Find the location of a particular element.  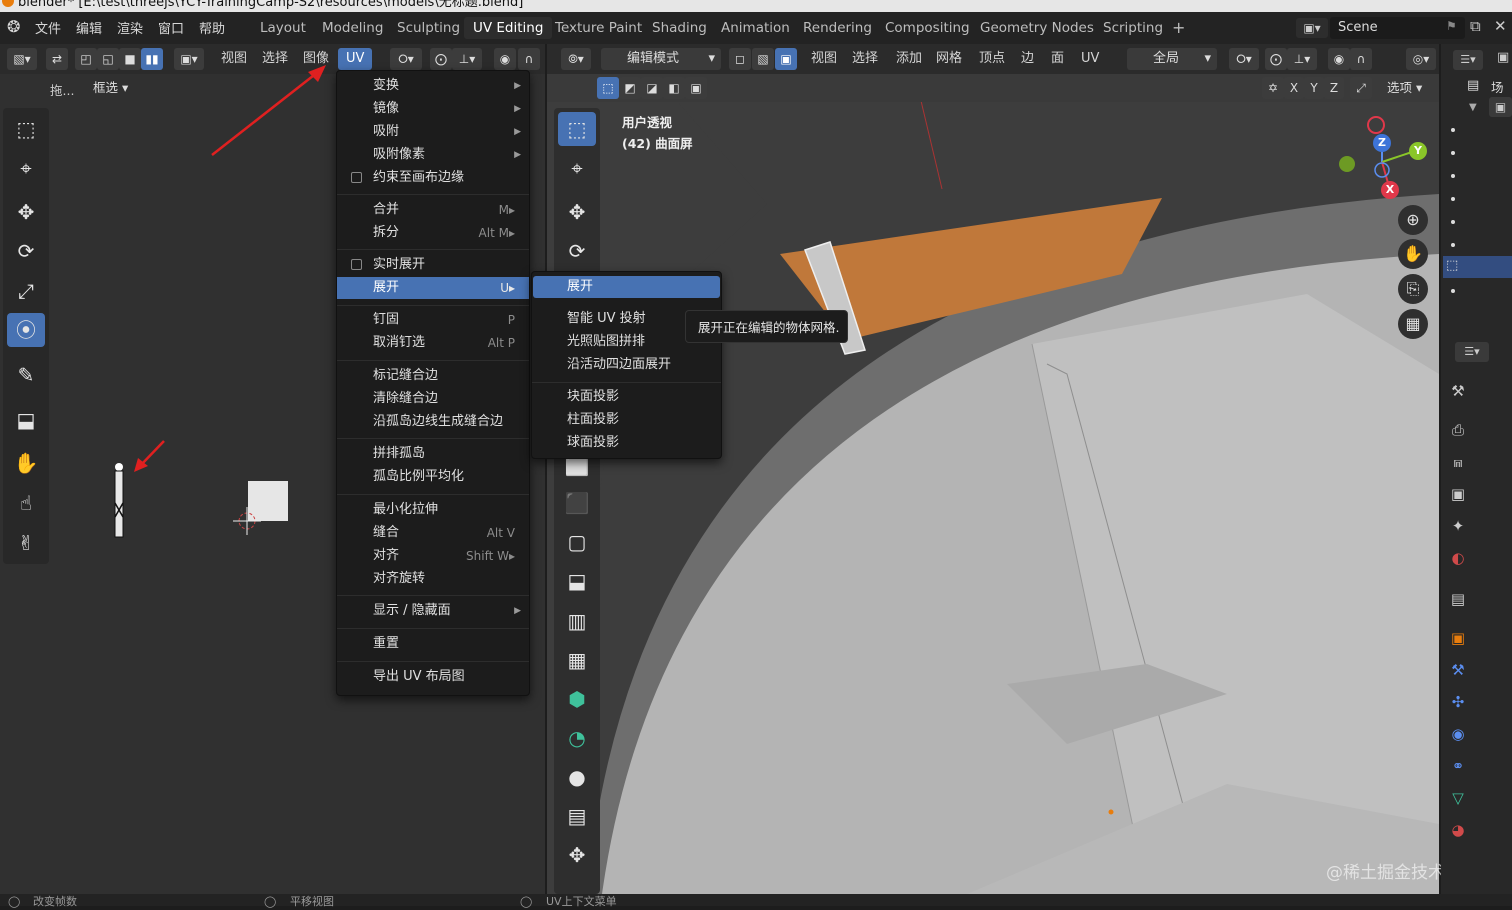

rotate-icon: ⟳ is located at coordinates (577, 251).